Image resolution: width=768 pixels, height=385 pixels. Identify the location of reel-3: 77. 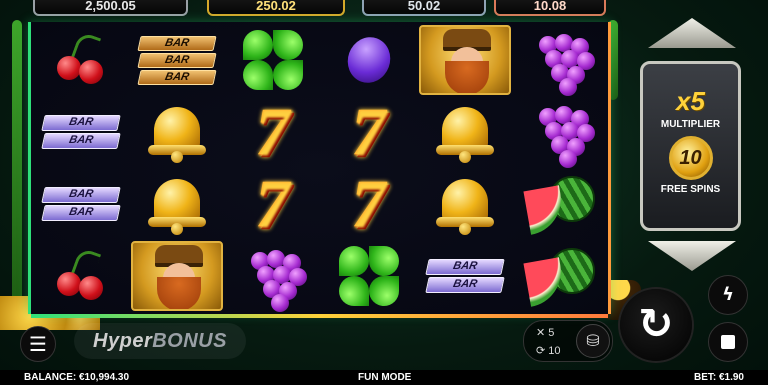
(273, 168).